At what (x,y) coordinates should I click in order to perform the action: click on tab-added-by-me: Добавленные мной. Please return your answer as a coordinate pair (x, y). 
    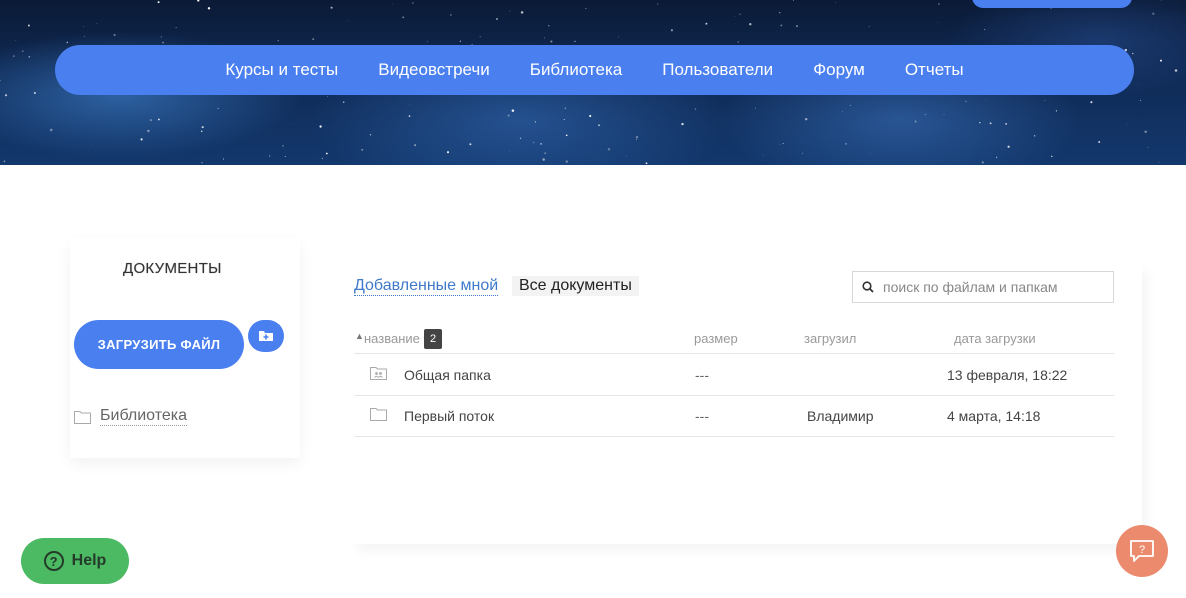
    Looking at the image, I should click on (426, 286).